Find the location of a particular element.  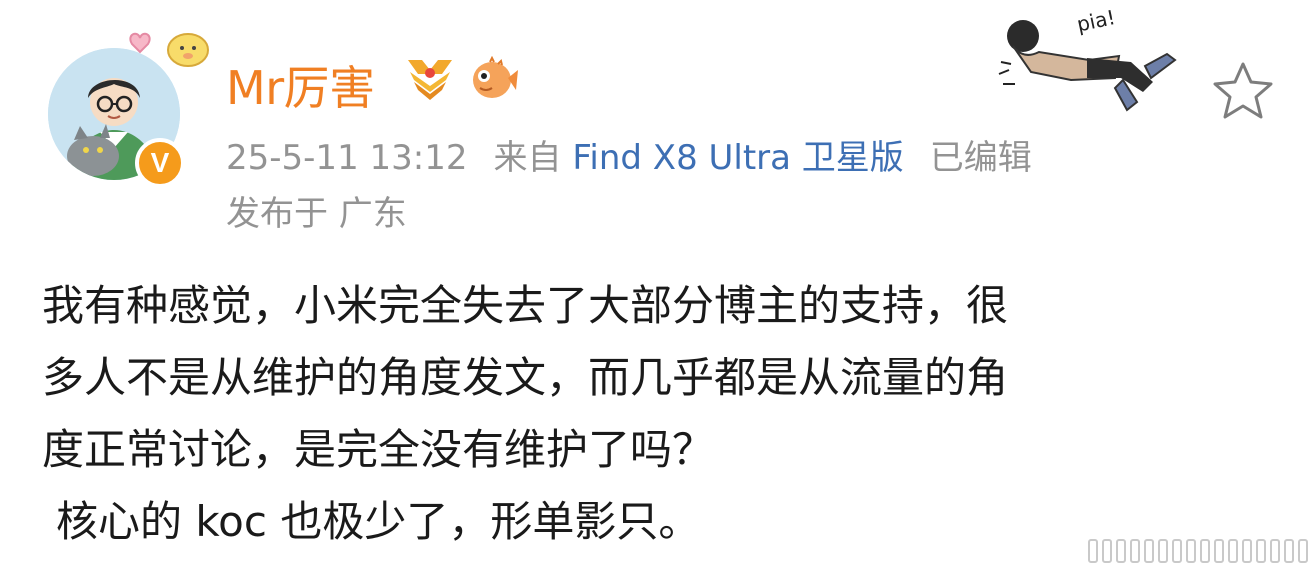

verified-v-icon: V is located at coordinates (160, 162).